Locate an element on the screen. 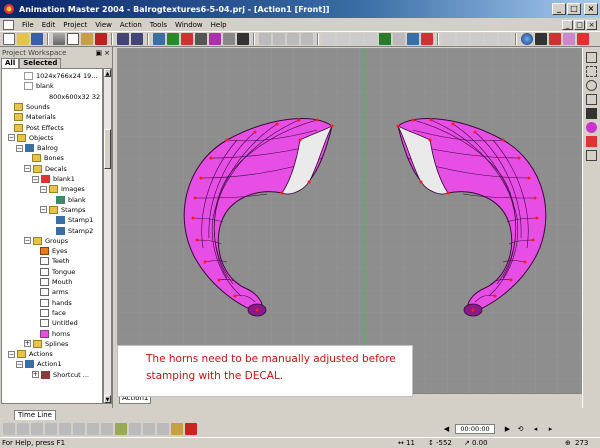 This screenshot has height=448, width=600. menu-file: File is located at coordinates (28, 25).